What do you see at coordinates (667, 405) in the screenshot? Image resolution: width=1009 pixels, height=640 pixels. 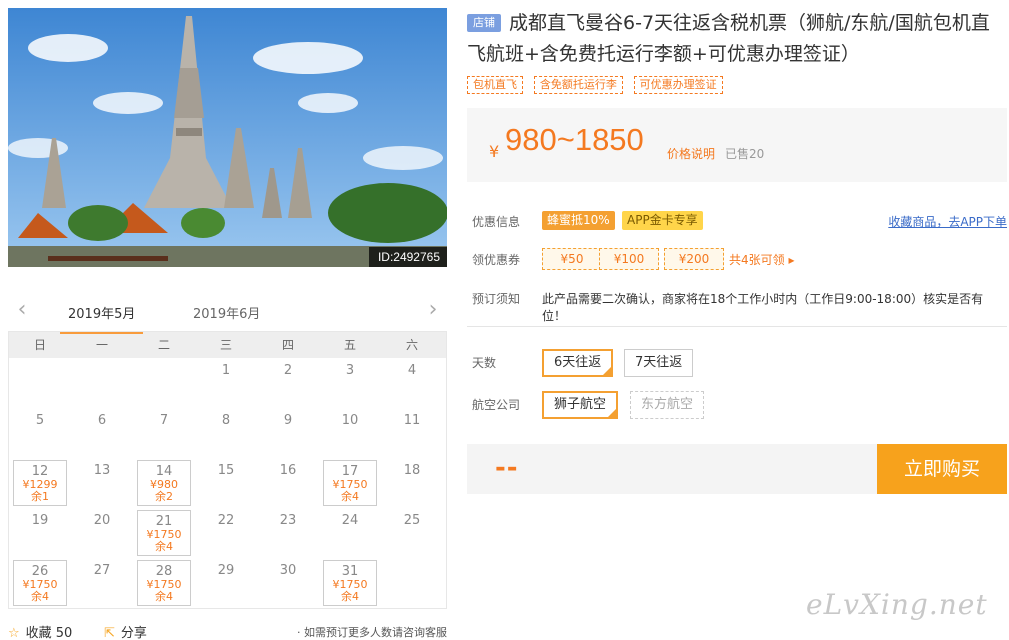 I see `option-china-eastern: 东方航空` at bounding box center [667, 405].